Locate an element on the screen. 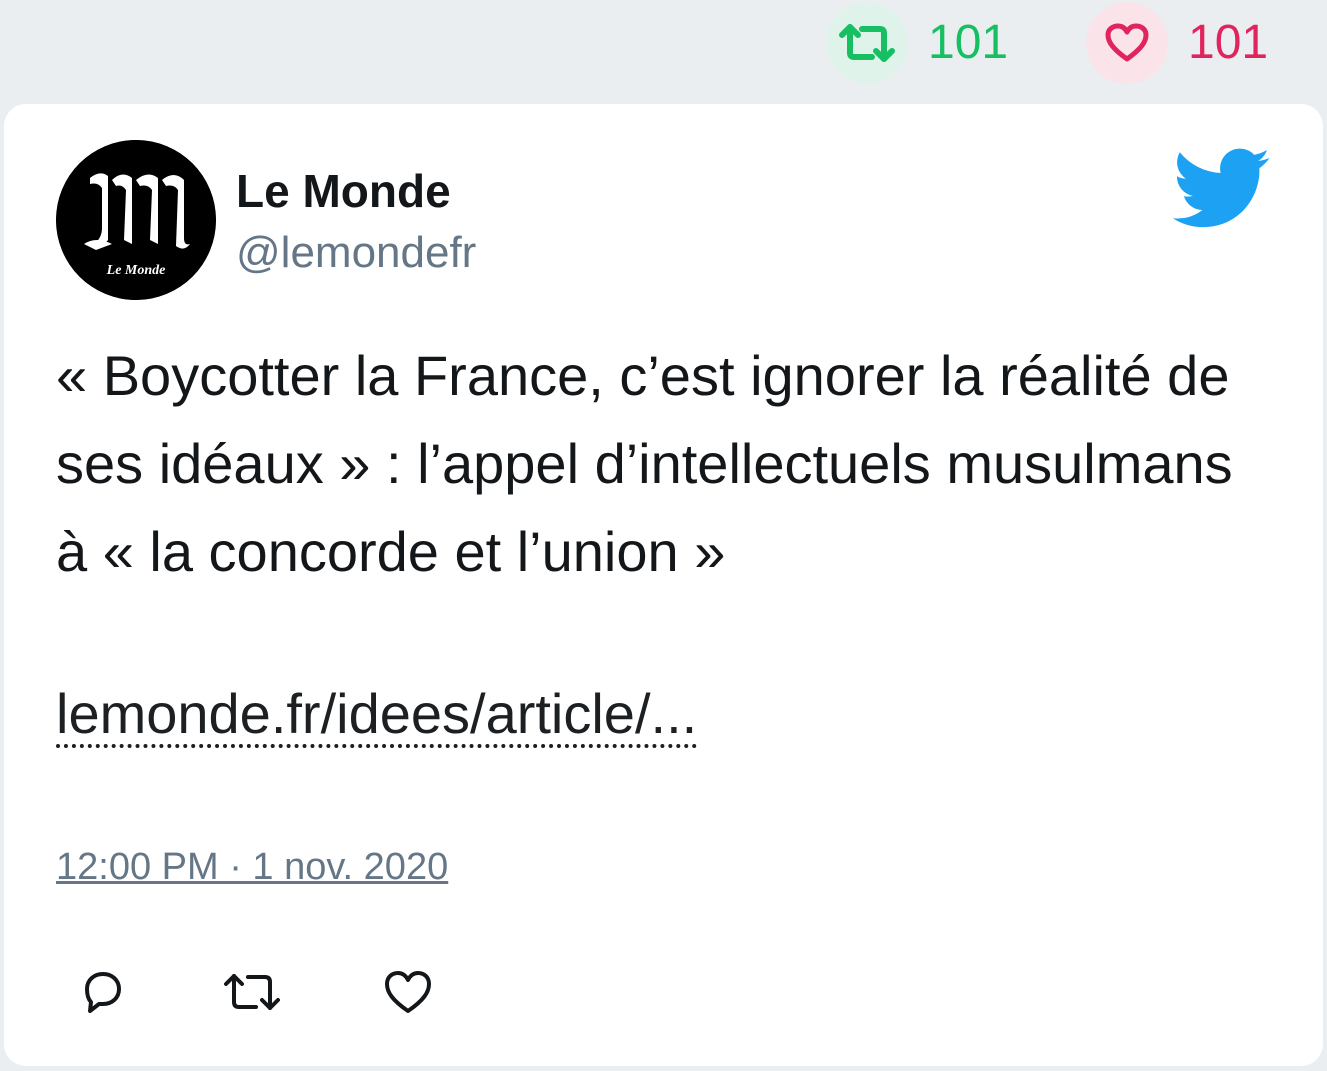  engagement-bar: 101 101 is located at coordinates (663, 50).